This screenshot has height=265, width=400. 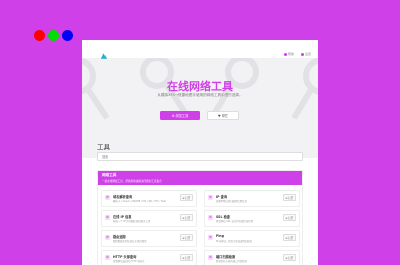 I want to click on panel-description: 一组在线网络工具，帮助您快速解决问题的工具集合, so click(x=132, y=181).